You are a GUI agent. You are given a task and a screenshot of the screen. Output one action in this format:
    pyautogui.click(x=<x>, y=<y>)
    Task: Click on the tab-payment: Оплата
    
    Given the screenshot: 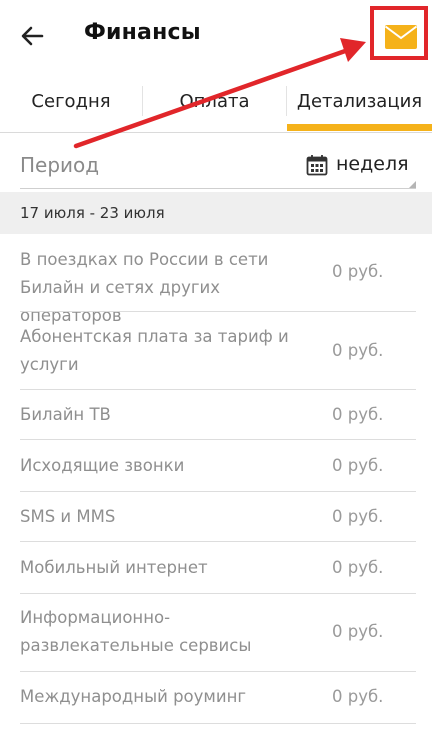 What is the action you would take?
    pyautogui.click(x=214, y=101)
    